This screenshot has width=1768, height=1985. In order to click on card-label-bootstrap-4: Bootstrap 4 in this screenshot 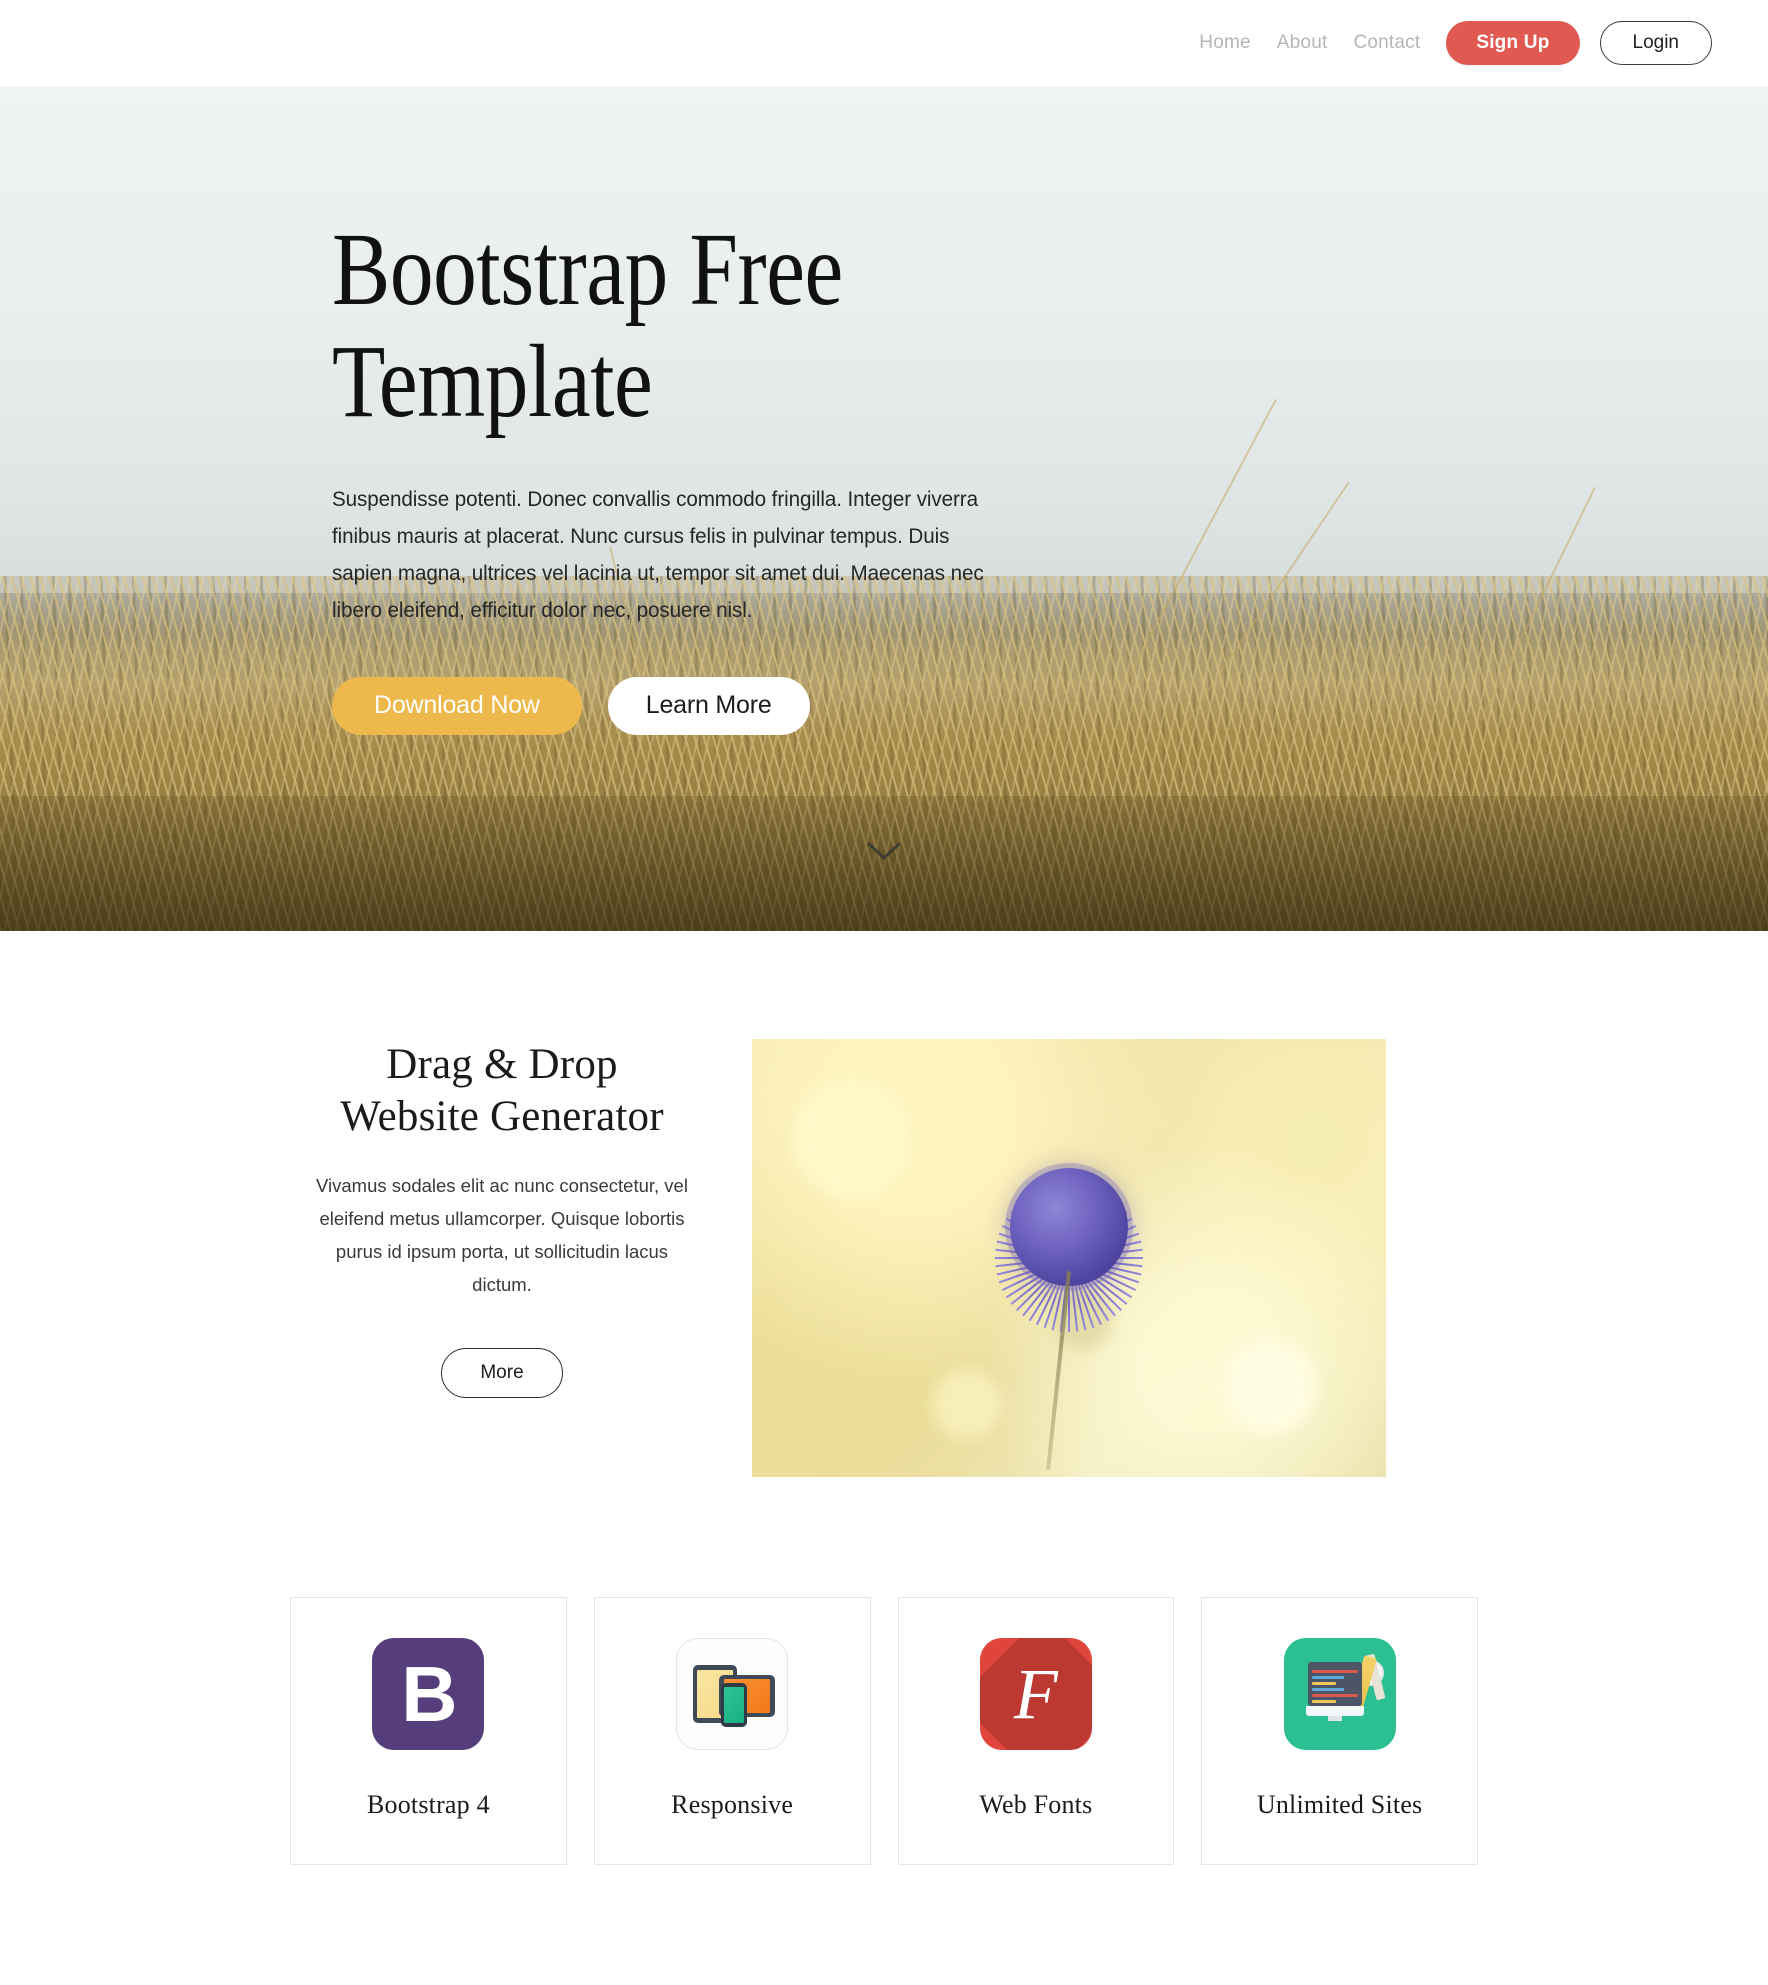, I will do `click(428, 1804)`.